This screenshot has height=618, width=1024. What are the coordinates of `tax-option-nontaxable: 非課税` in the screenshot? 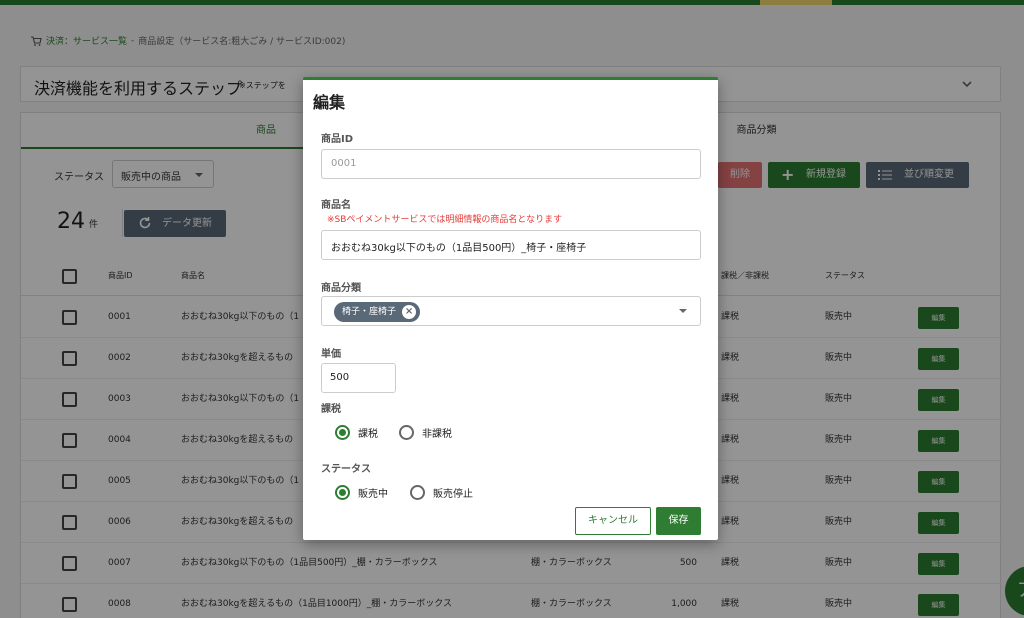 It's located at (425, 432).